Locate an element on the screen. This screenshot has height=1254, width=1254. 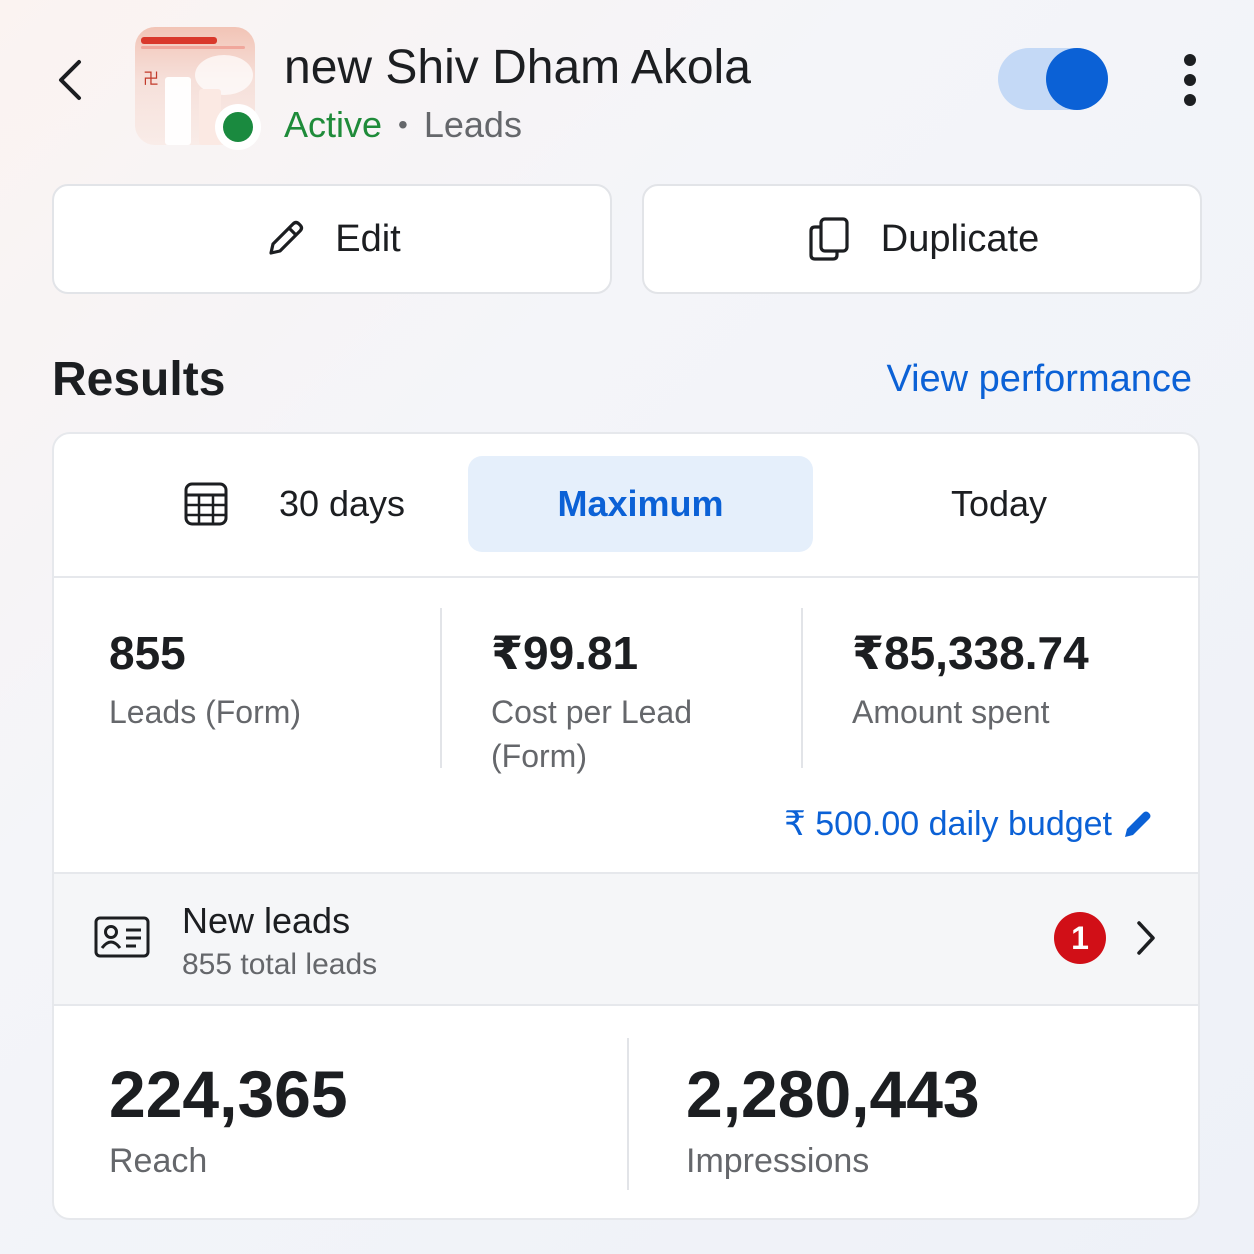
date-range-tabs: 30 days Maximum Today is located at coordinates (626, 506).